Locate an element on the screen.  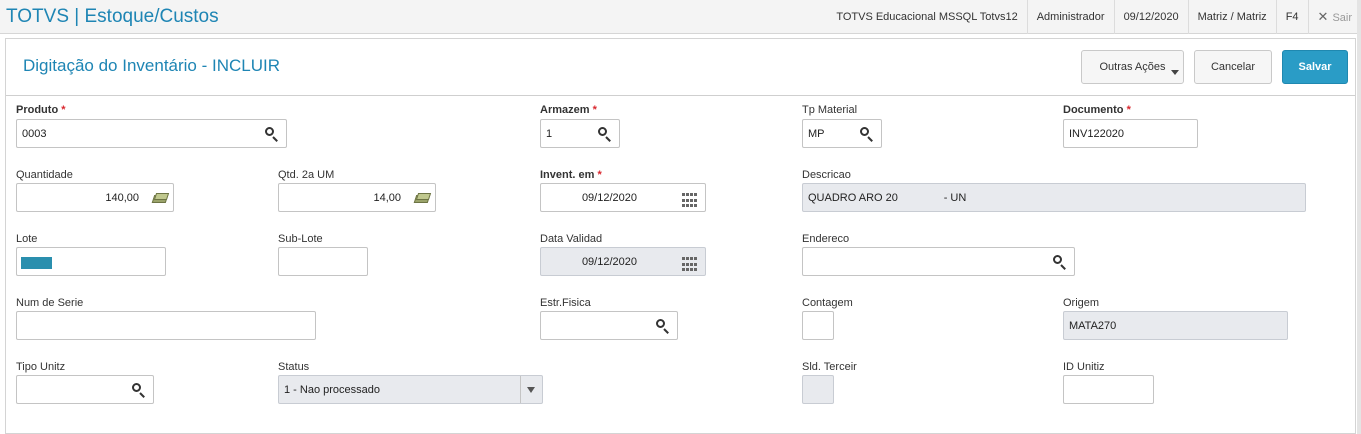
estr-fisica-input is located at coordinates (609, 325).